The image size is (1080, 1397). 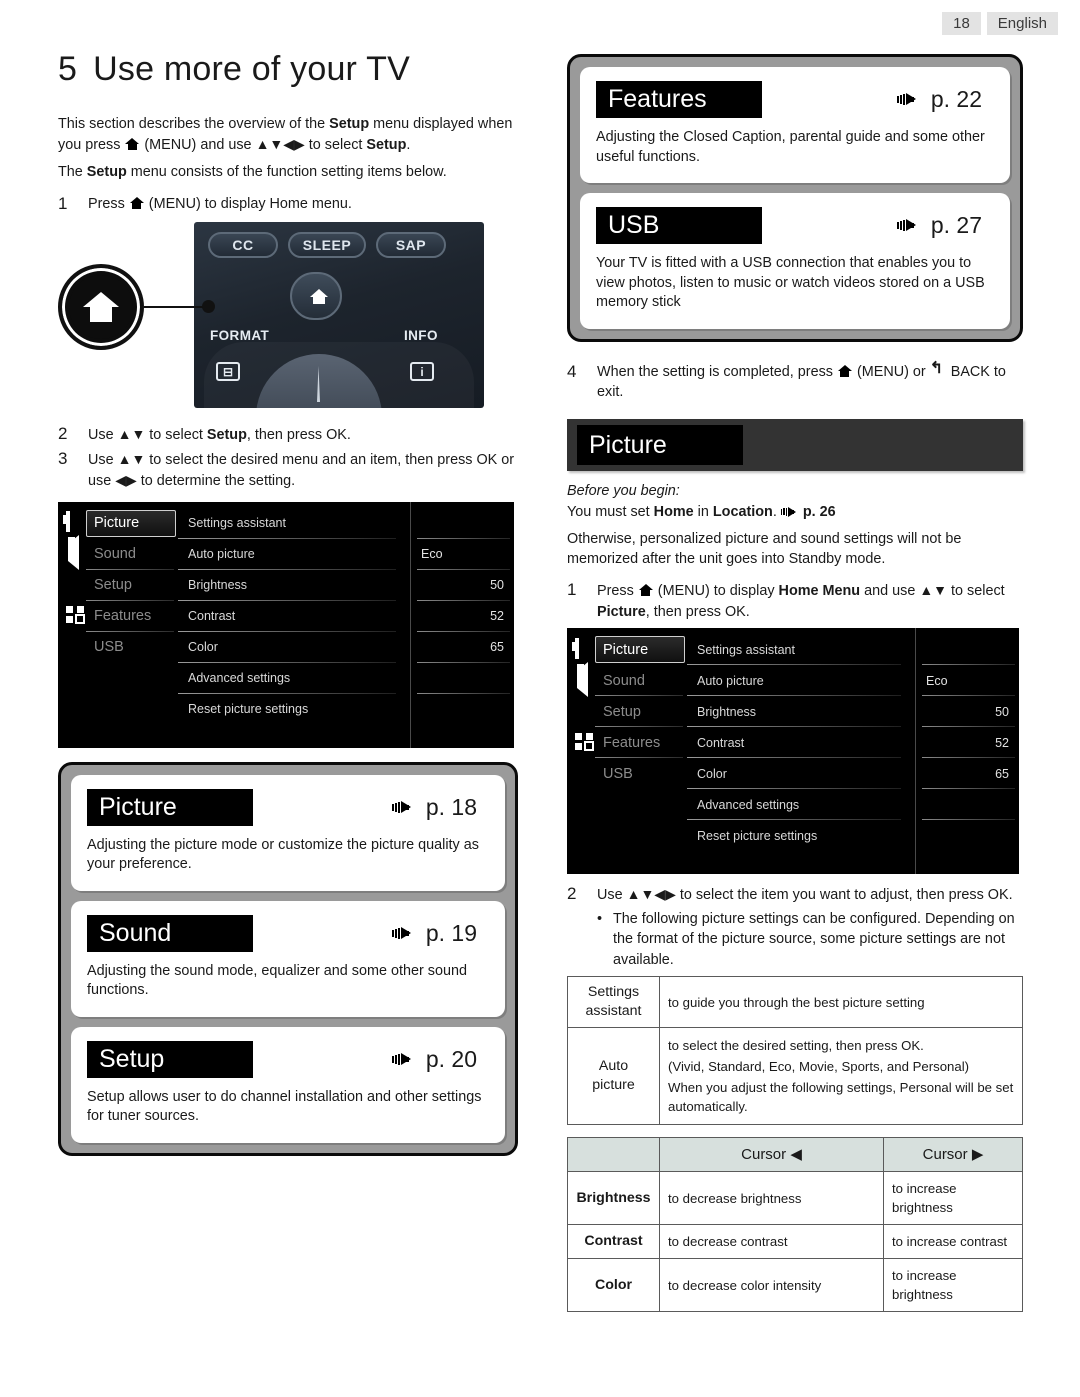 What do you see at coordinates (613, 1285) in the screenshot?
I see `row-key: Color` at bounding box center [613, 1285].